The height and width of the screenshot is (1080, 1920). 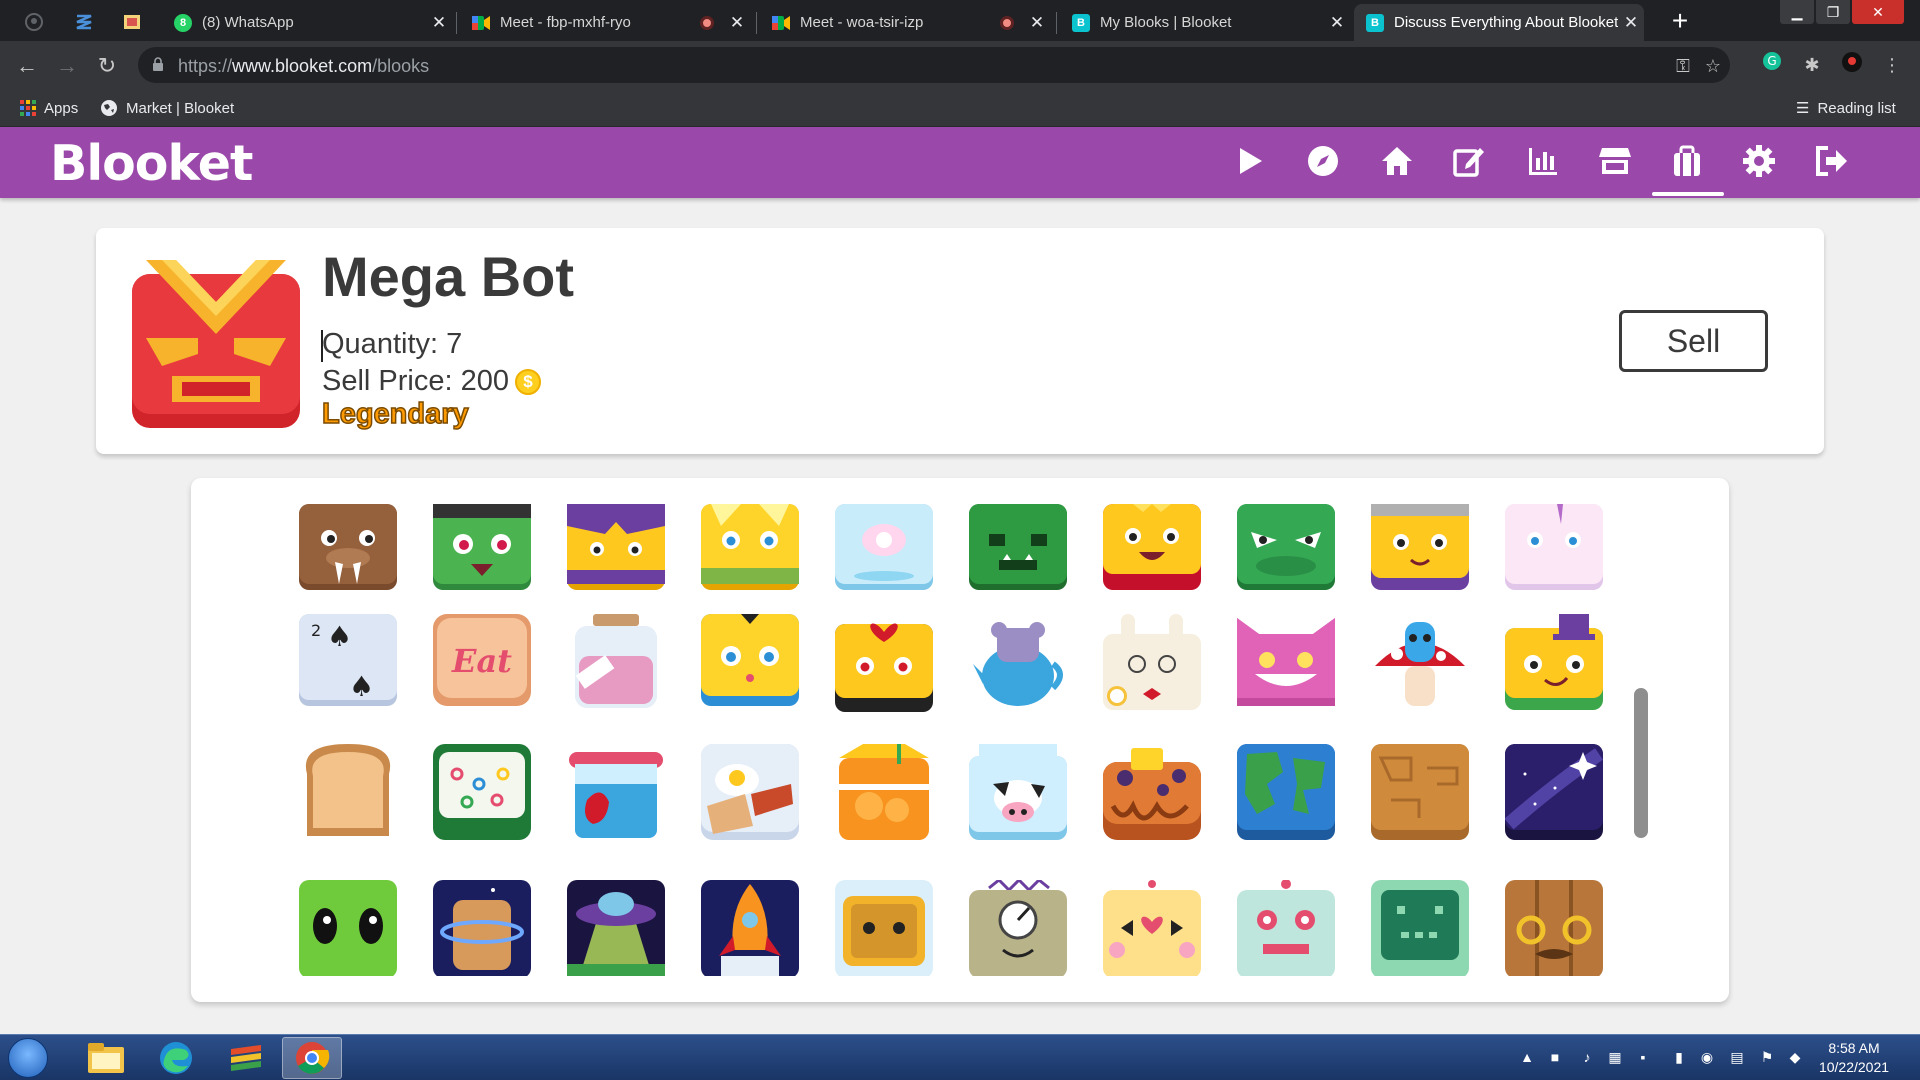 What do you see at coordinates (1018, 793) in the screenshot?
I see `milk-blook` at bounding box center [1018, 793].